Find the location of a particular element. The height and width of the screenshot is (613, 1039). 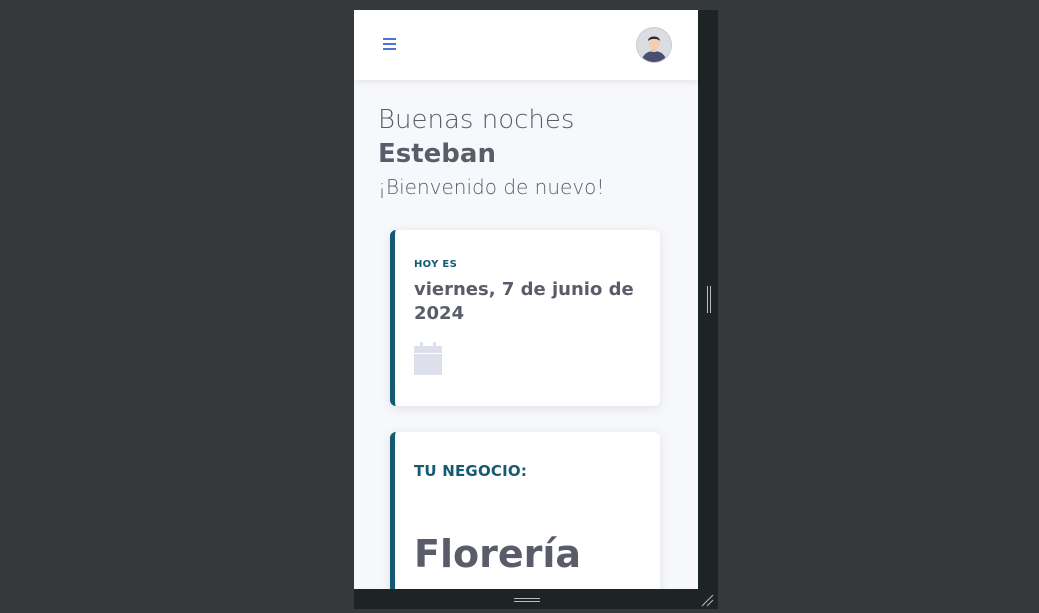

top-navbar is located at coordinates (526, 45).